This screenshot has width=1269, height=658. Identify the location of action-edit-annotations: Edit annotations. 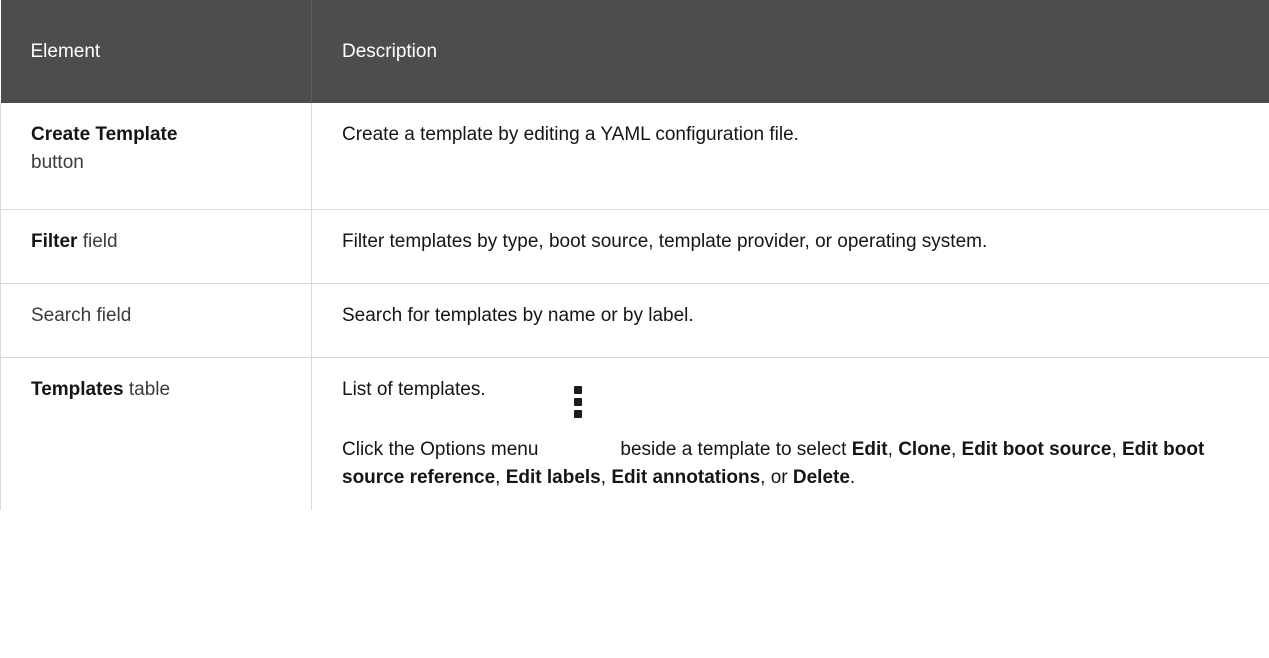
(686, 477).